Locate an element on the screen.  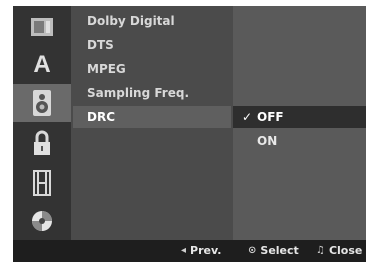
close-label: Close is located at coordinates (345, 250).